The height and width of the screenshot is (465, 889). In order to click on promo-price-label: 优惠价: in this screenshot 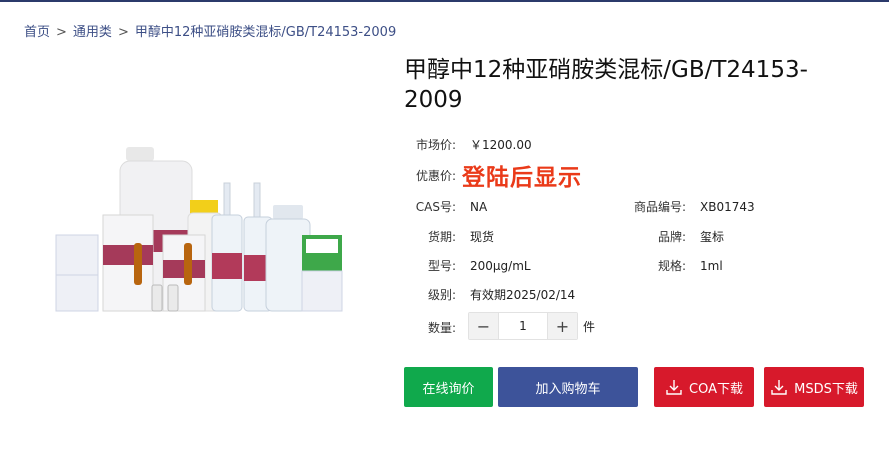, I will do `click(435, 176)`.